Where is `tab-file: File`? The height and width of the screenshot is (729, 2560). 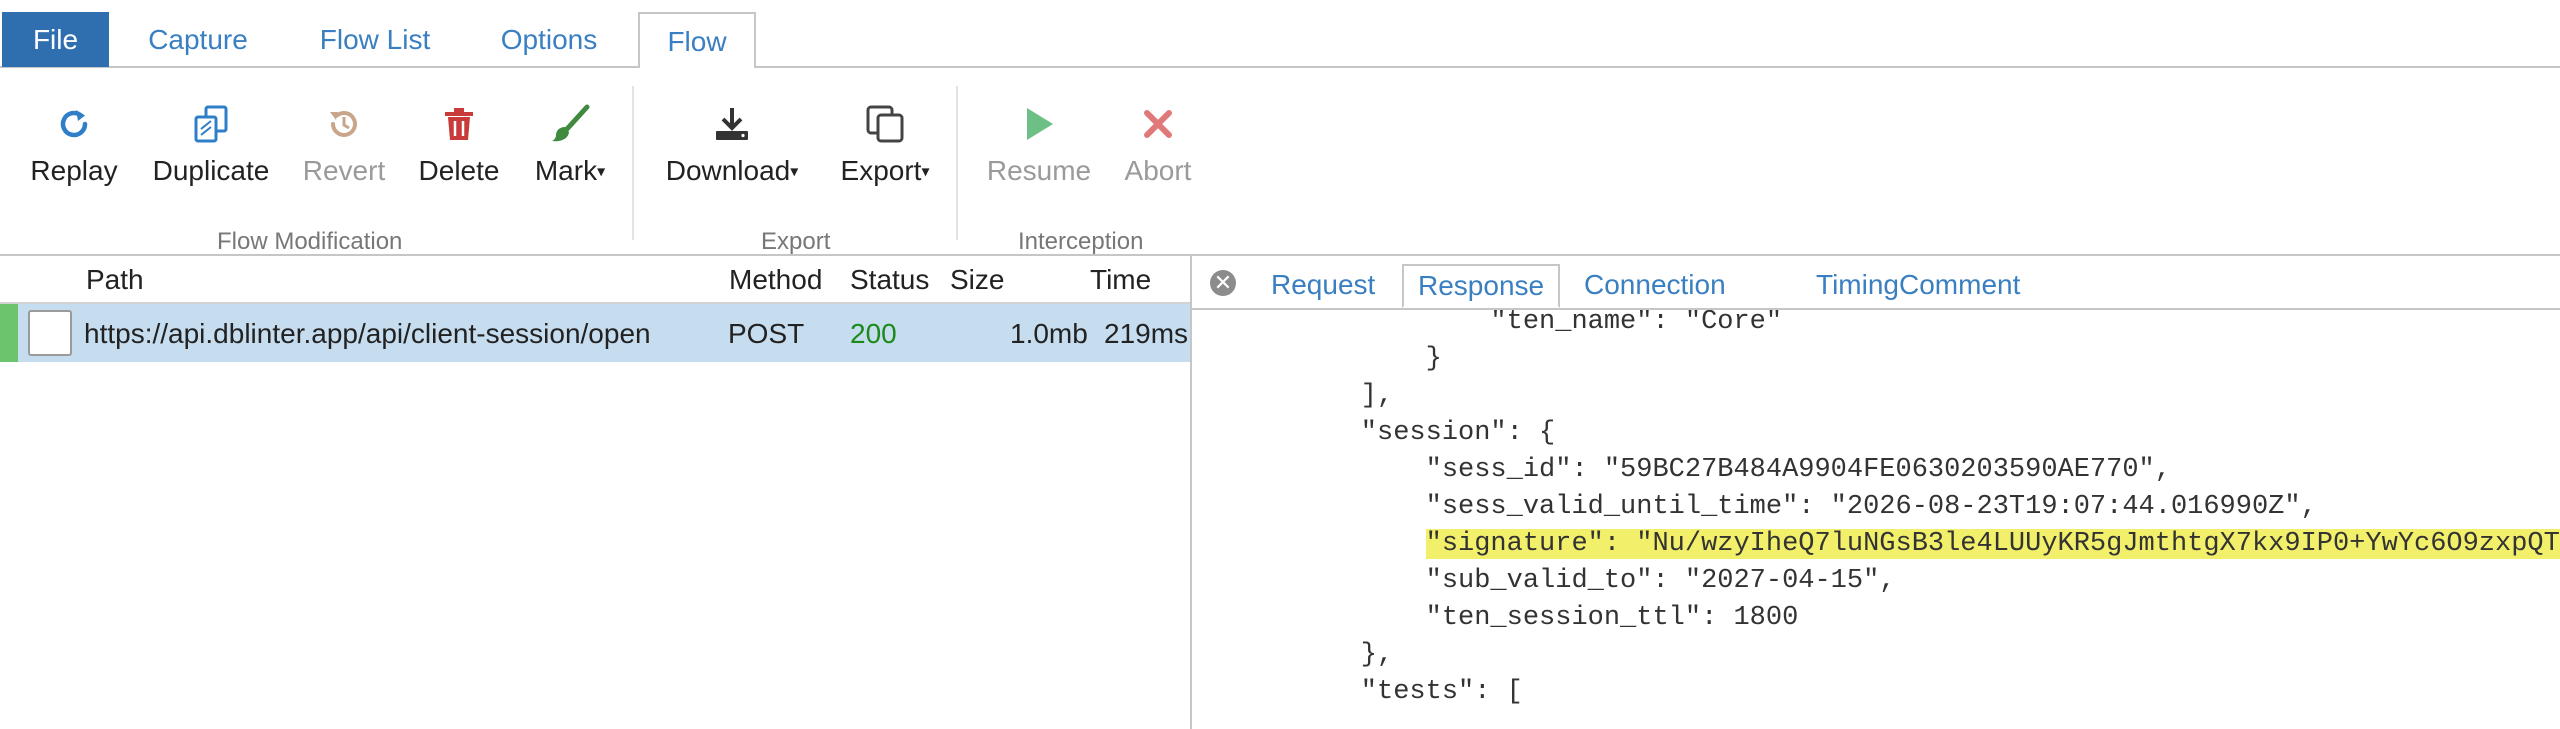 tab-file: File is located at coordinates (55, 39).